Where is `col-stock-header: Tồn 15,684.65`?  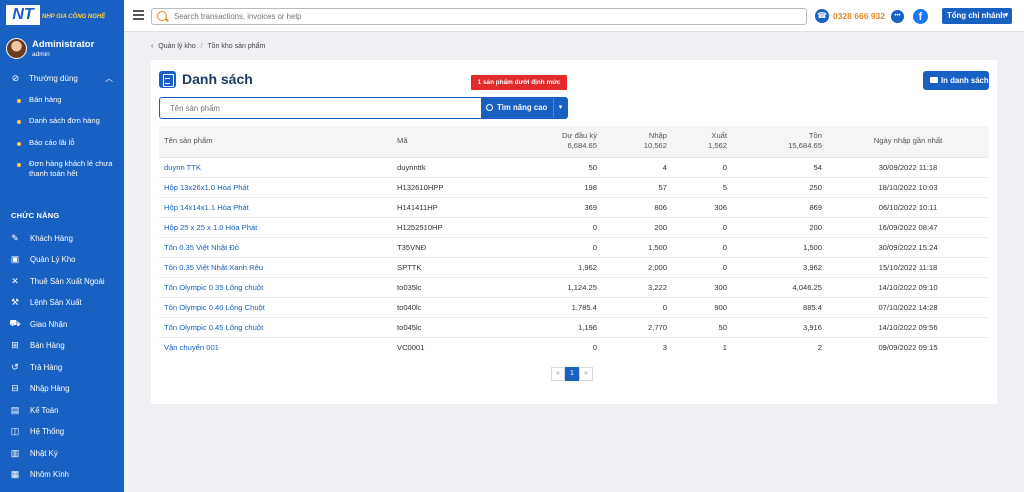
col-stock-header: Tồn 15,684.65 is located at coordinates (779, 141).